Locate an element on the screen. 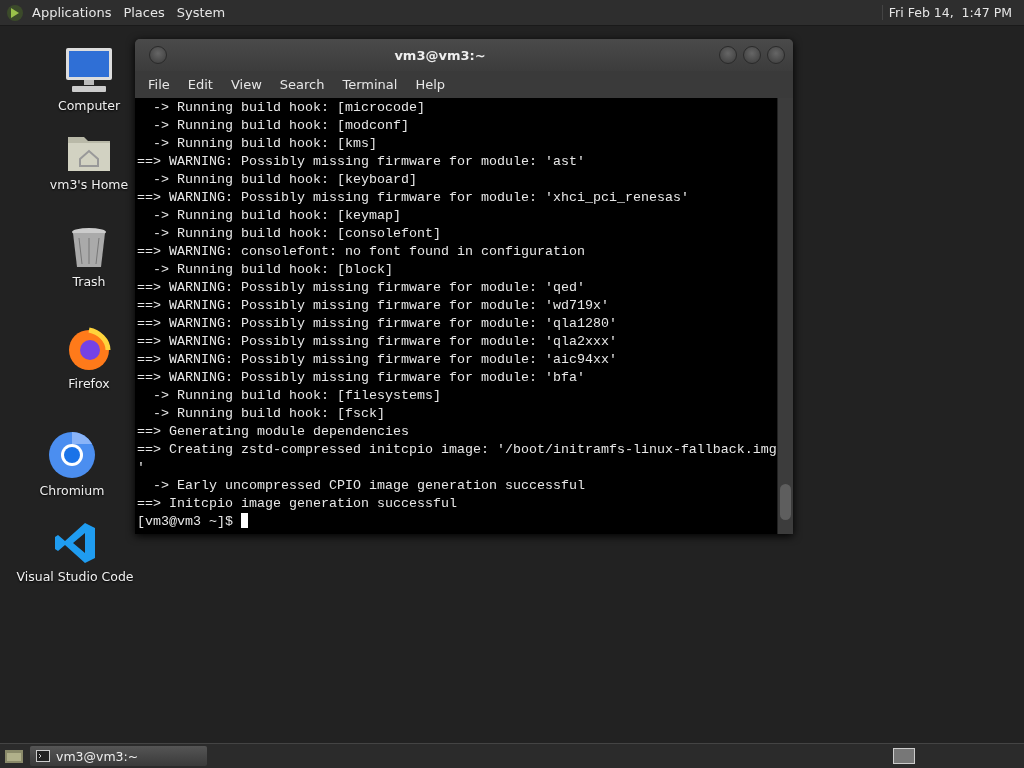  terminal-line: ==> WARNING: Possibly missing firmware for module: 'qed' is located at coordinates (361, 288).